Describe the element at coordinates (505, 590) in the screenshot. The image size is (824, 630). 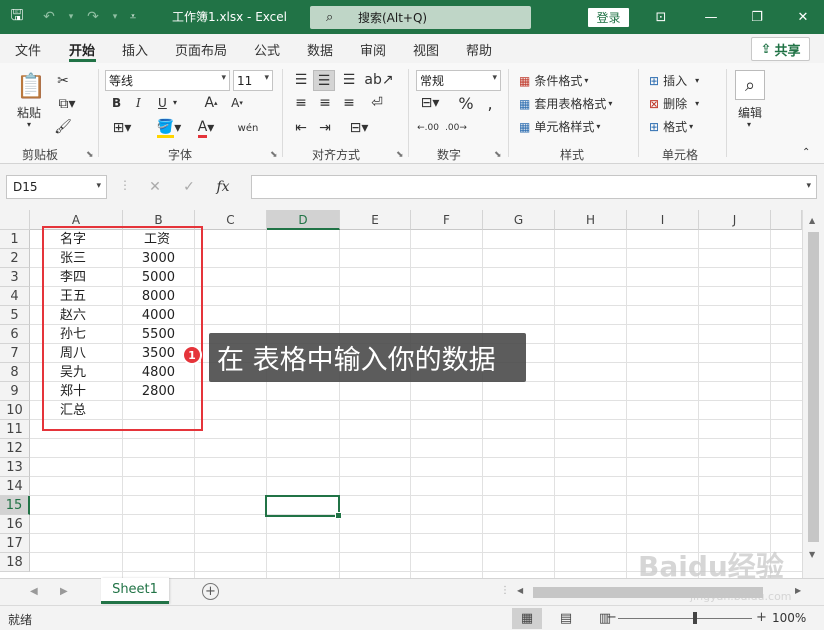
I see `split-grip: ⋮` at that location.